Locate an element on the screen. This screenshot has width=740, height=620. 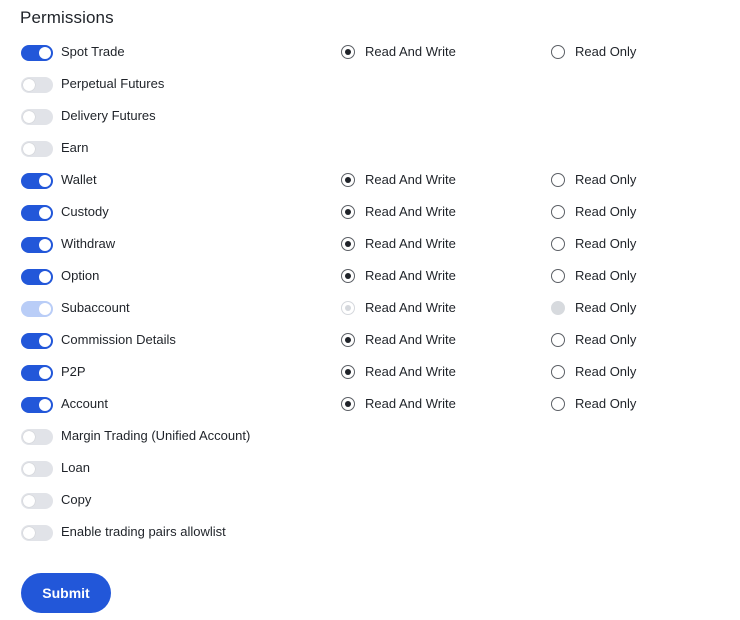
permission-label: Withdraw is located at coordinates (88, 243).